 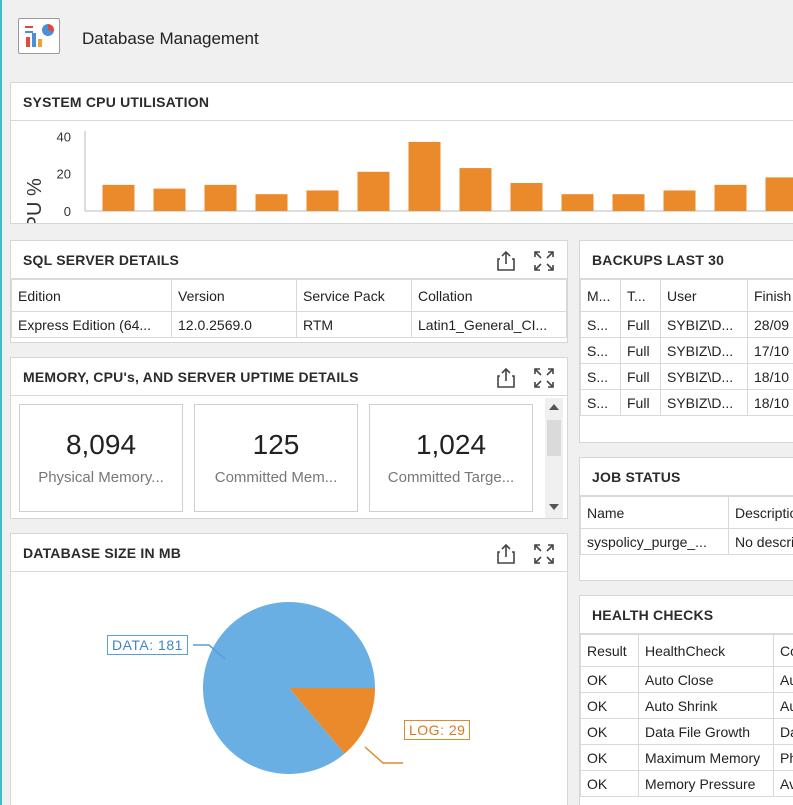 I want to click on panel-header: JOB STATUS, so click(x=686, y=477).